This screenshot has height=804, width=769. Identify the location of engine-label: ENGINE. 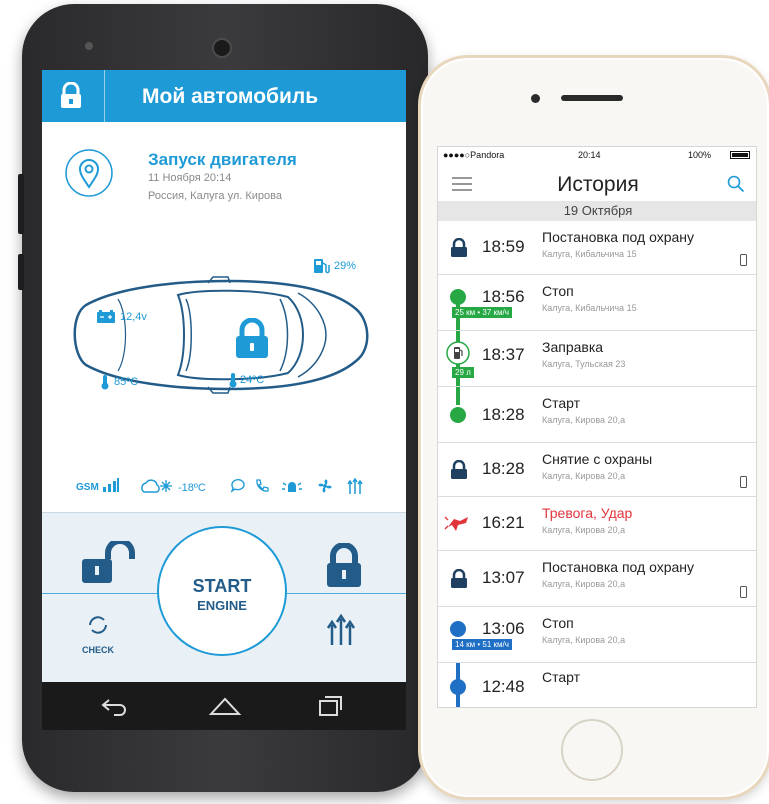
(222, 605).